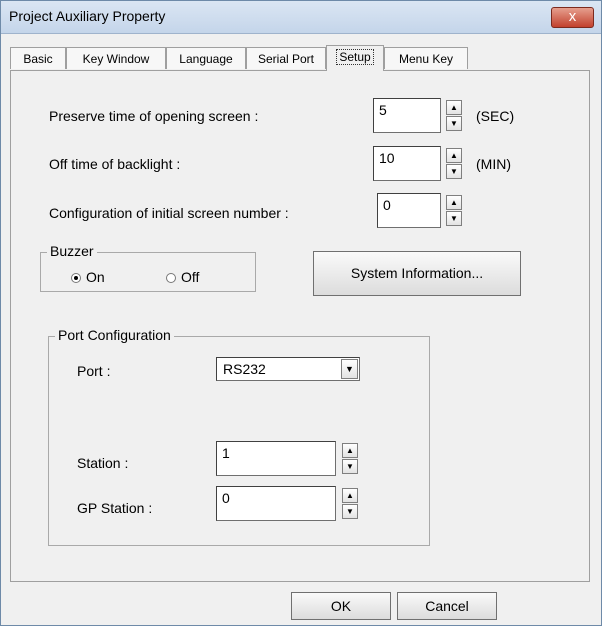 Image resolution: width=602 pixels, height=626 pixels. What do you see at coordinates (103, 463) in the screenshot?
I see `station-label: Station :` at bounding box center [103, 463].